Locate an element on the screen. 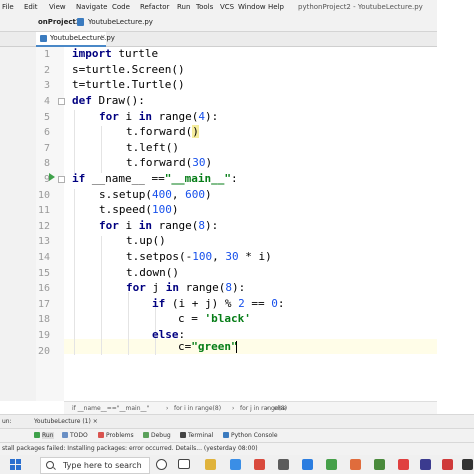 Image resolution: width=474 pixels, height=474 pixels. keyword: in is located at coordinates (145, 225).